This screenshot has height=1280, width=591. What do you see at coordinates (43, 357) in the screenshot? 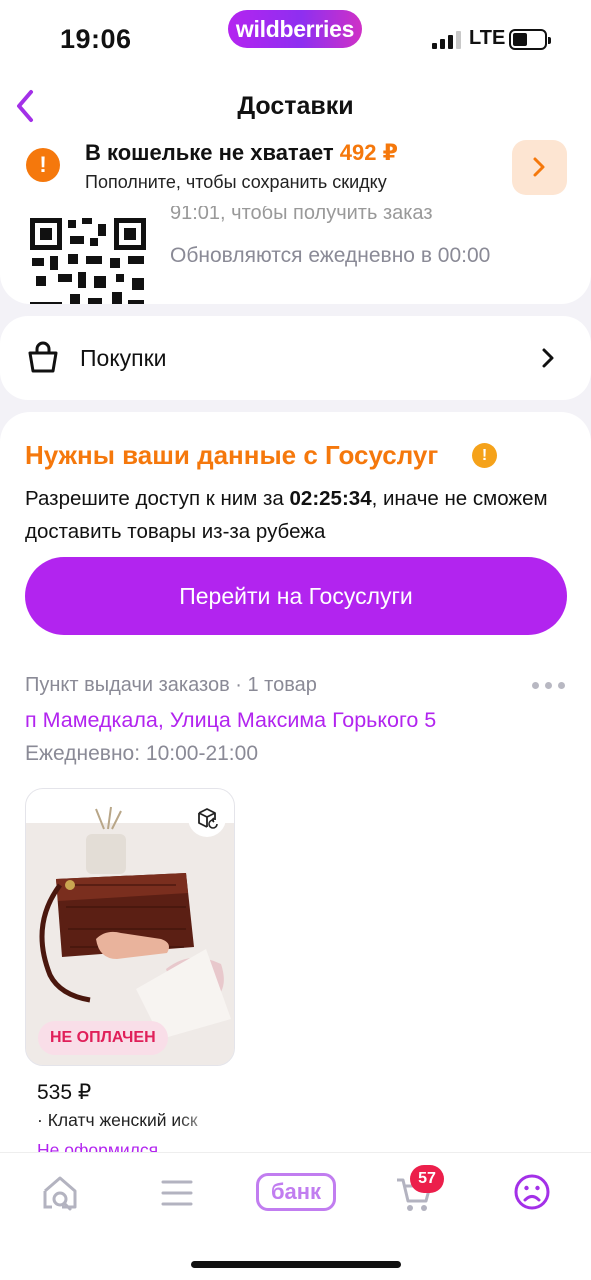
I see `shopping-bag-icon` at bounding box center [43, 357].